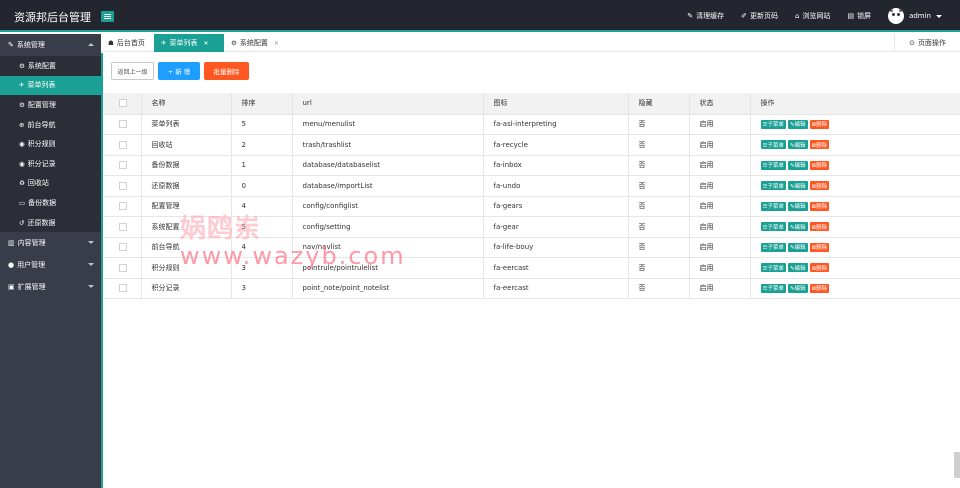 The width and height of the screenshot is (960, 488). Describe the element at coordinates (705, 16) in the screenshot. I see `clear-cache-link: ✎ 清理缓存` at that location.